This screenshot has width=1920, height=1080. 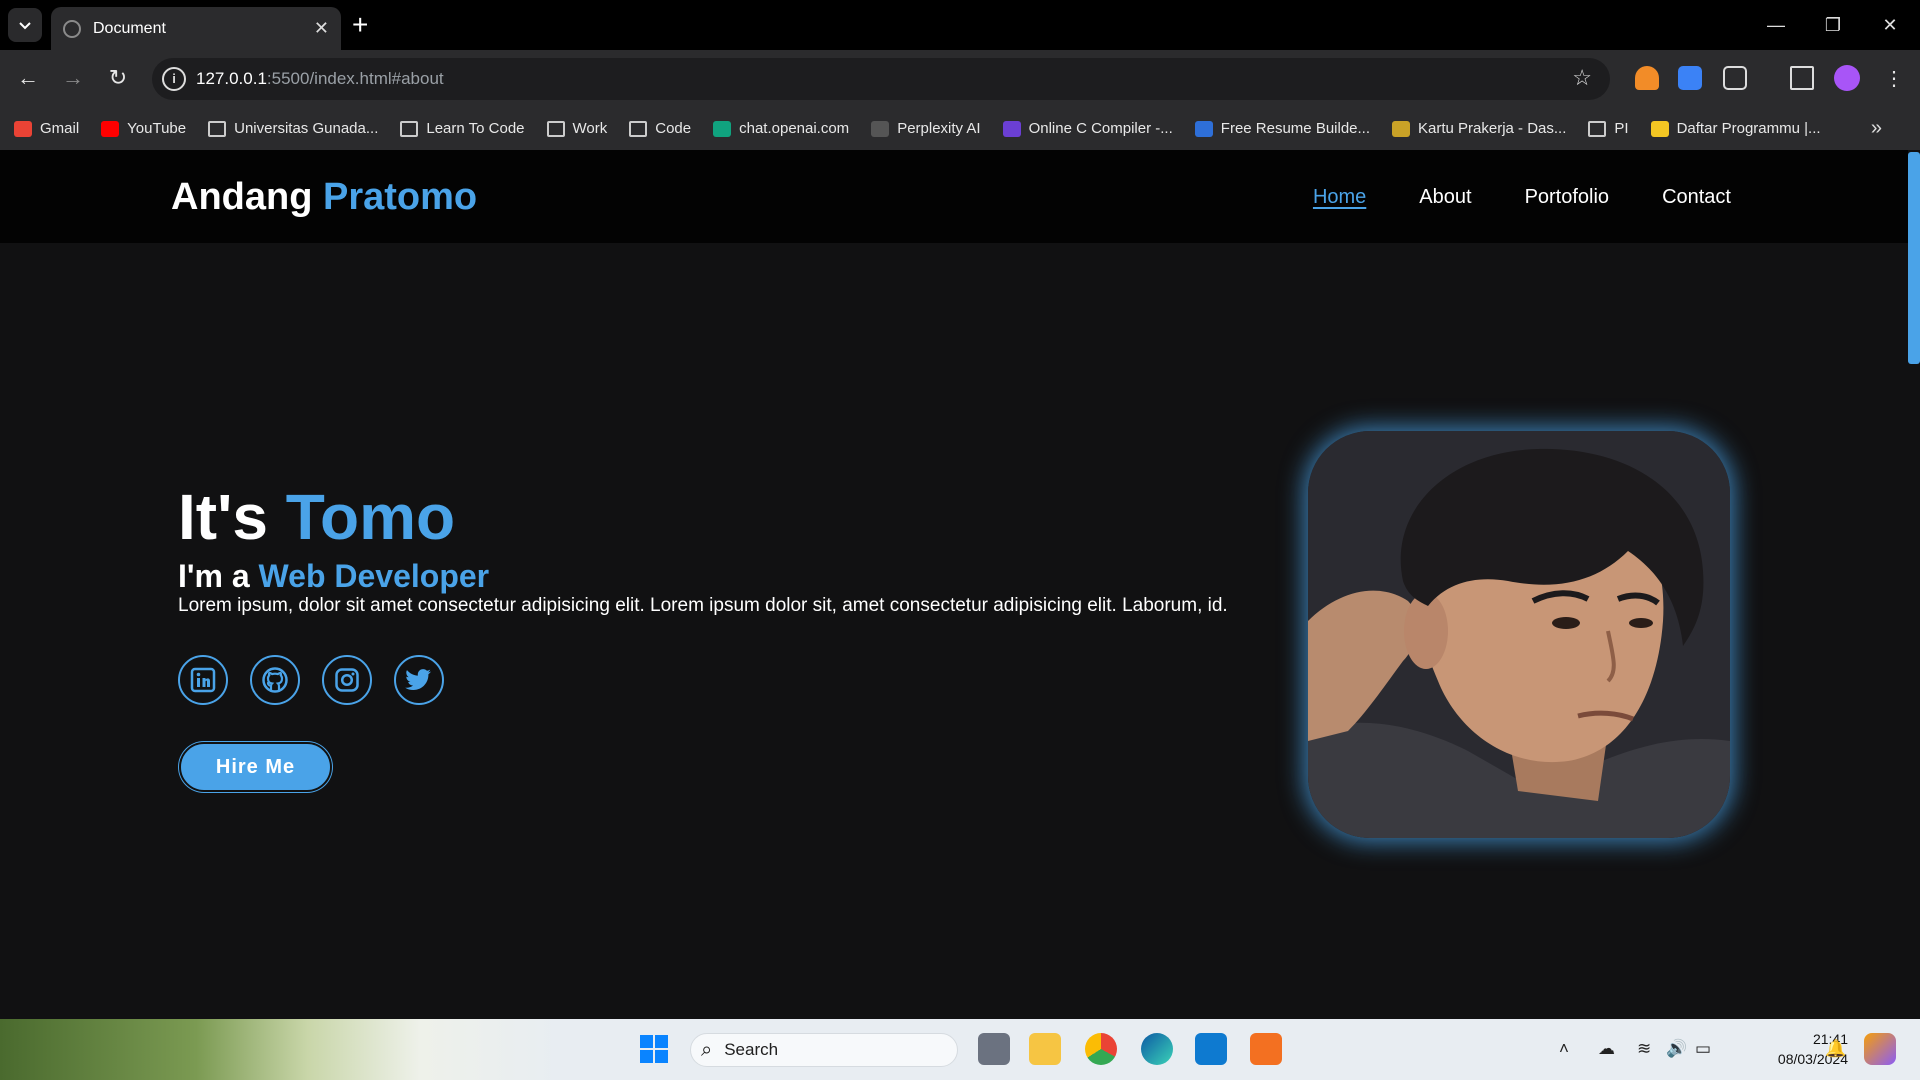 I want to click on nav-portfolio: Portofolio, so click(x=1567, y=197).